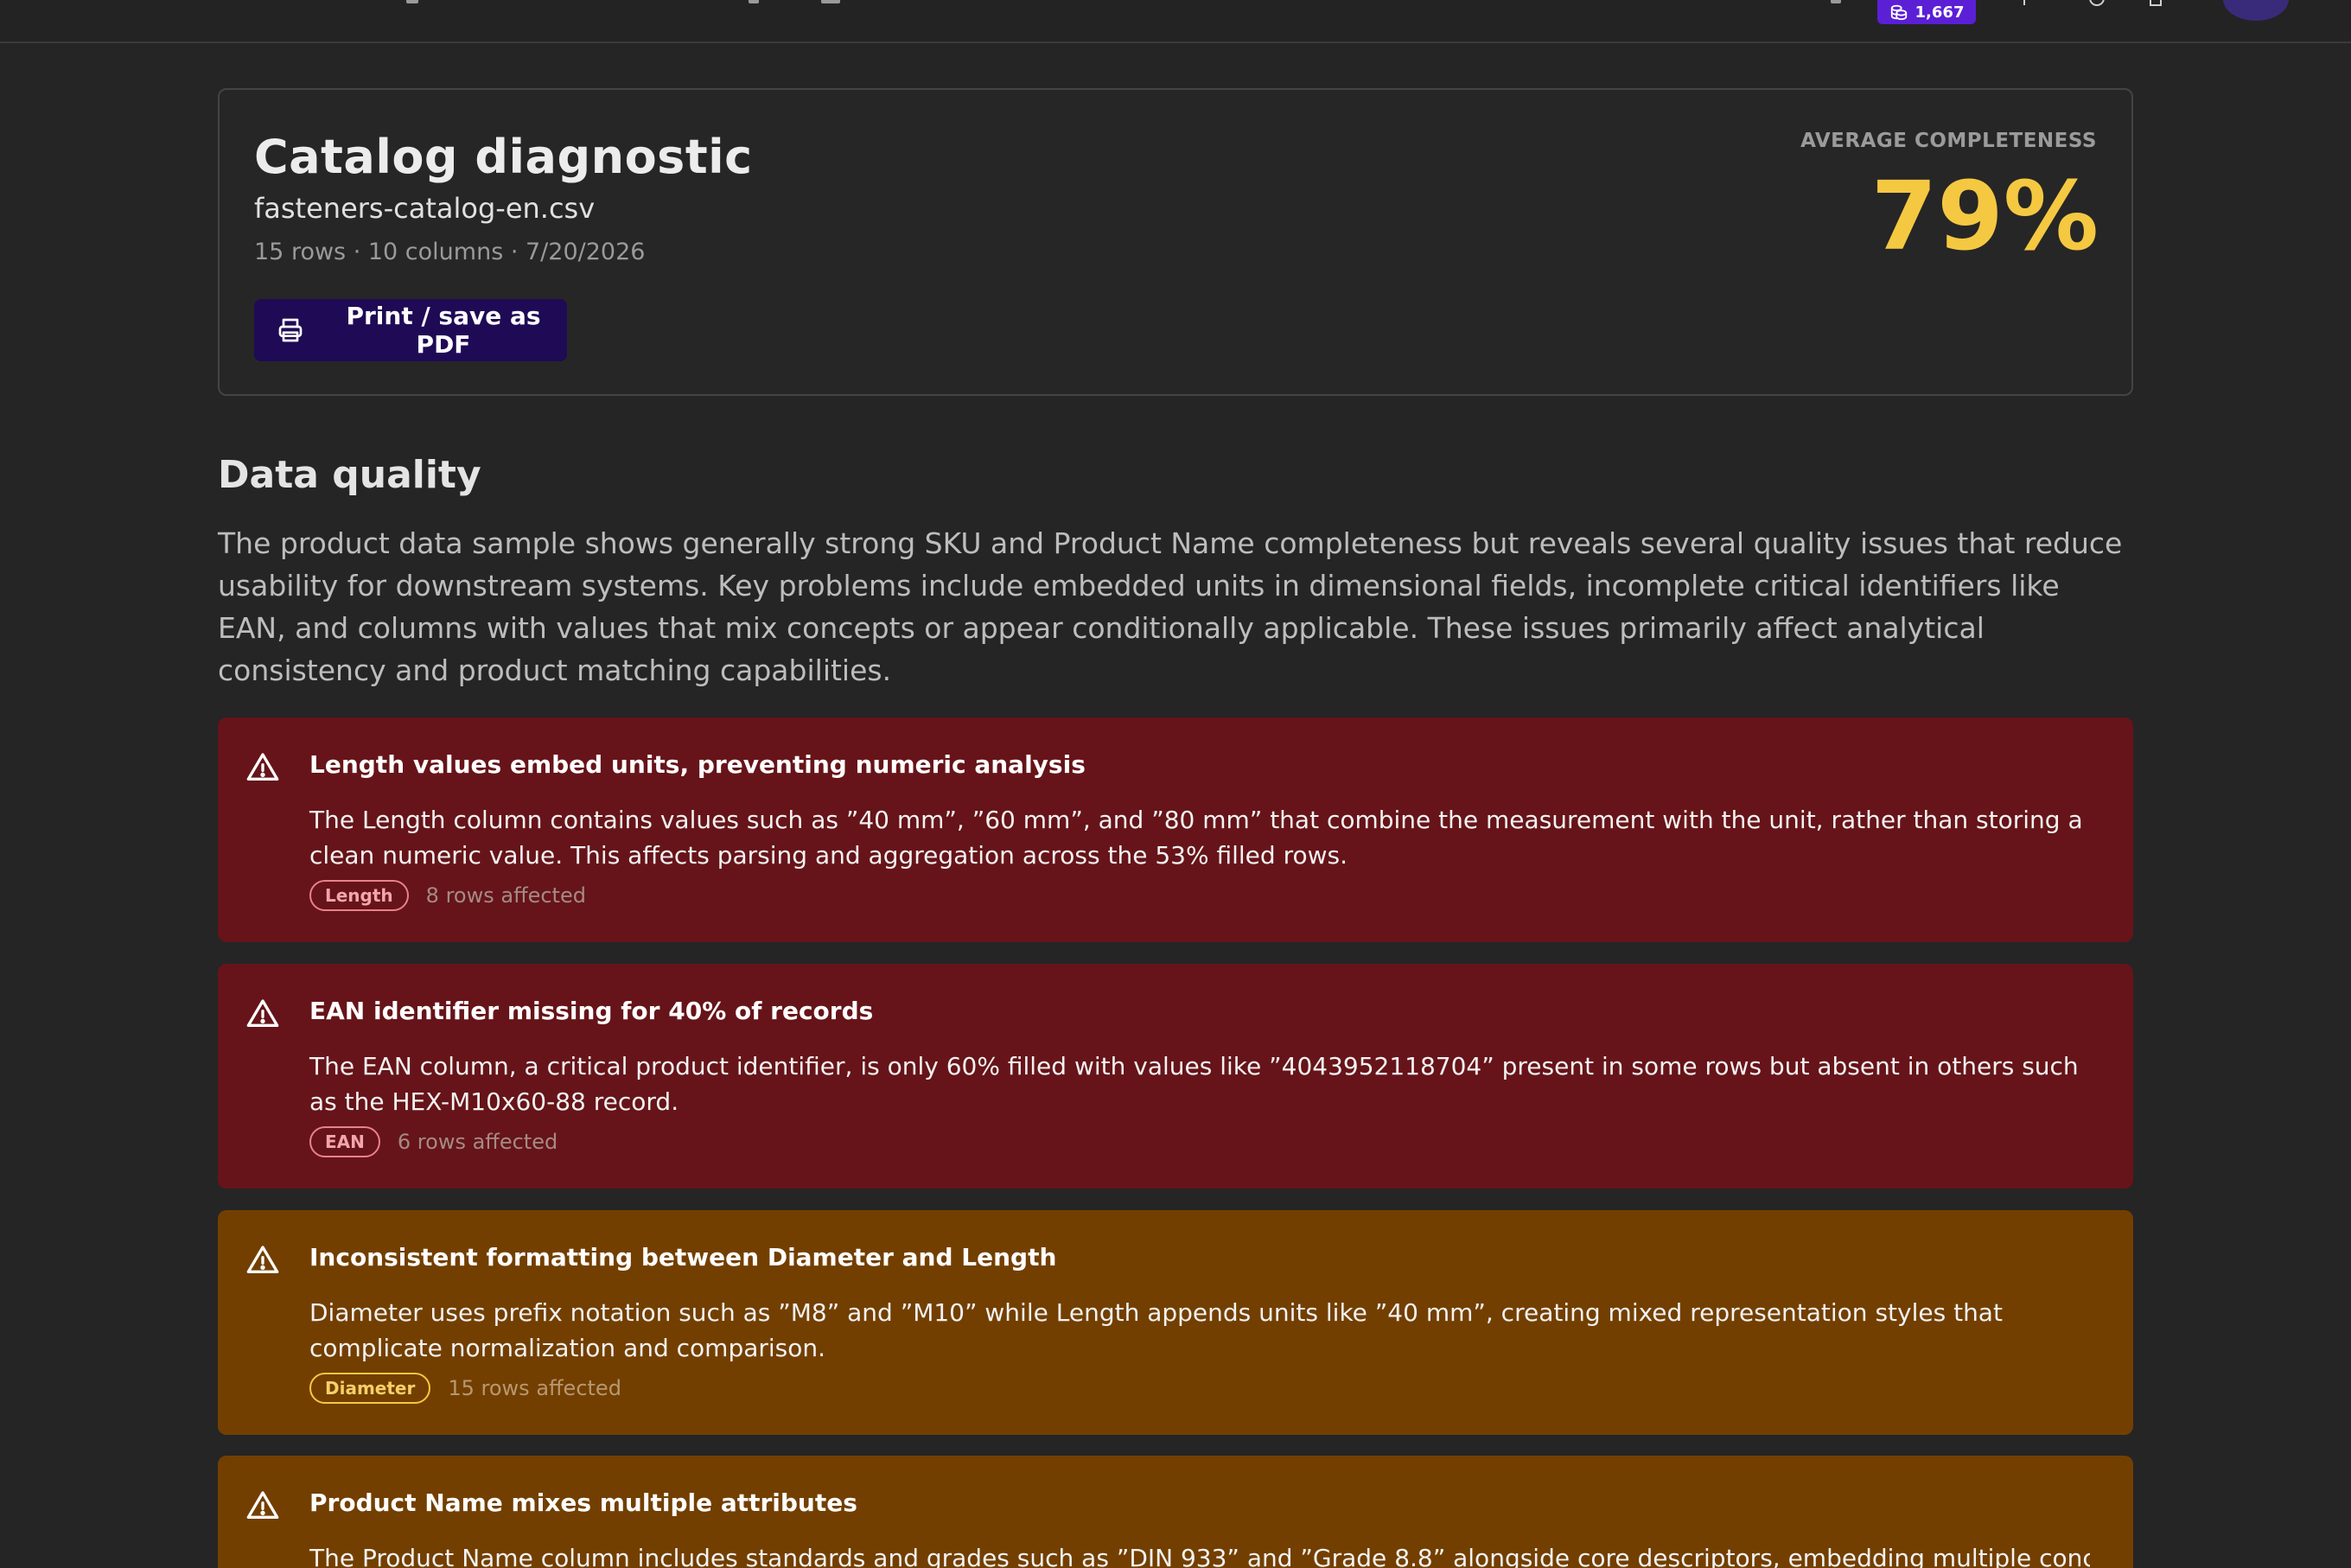  I want to click on issue-title: Product Name mixes multiple attributes, so click(583, 1503).